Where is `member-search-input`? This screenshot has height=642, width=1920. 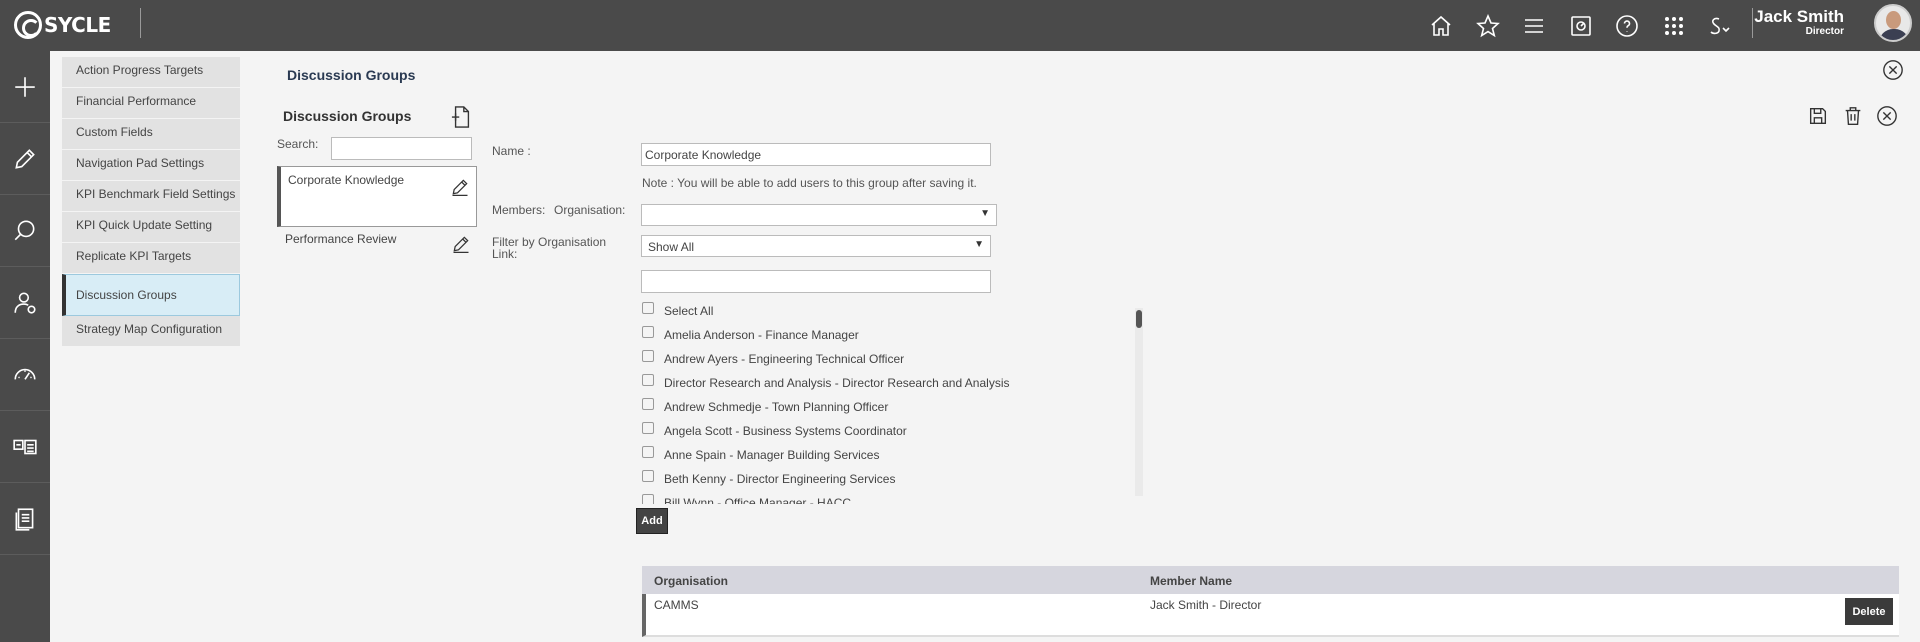 member-search-input is located at coordinates (816, 281).